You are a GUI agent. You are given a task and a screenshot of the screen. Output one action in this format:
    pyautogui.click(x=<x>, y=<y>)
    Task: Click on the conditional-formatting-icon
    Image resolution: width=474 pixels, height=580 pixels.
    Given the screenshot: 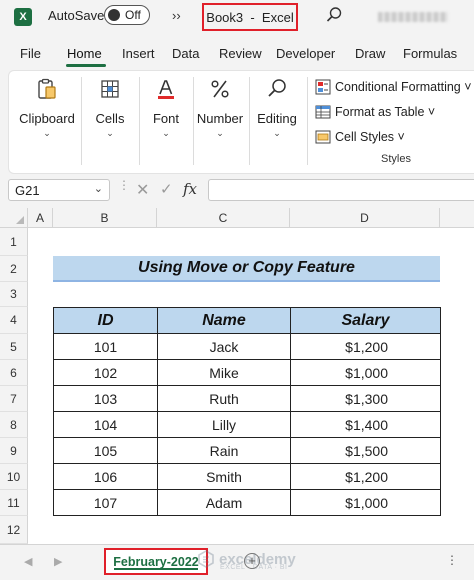 What is the action you would take?
    pyautogui.click(x=323, y=87)
    